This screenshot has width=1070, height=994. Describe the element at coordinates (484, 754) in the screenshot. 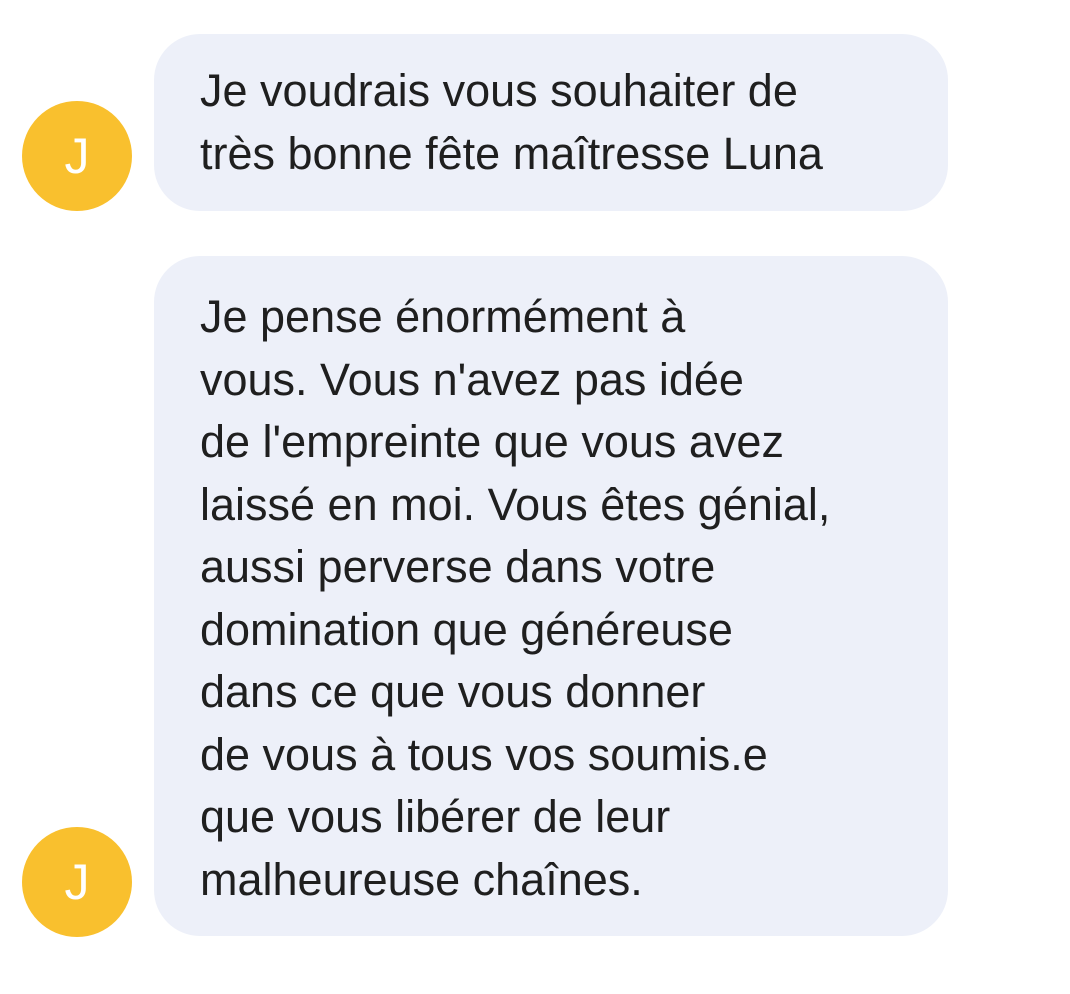

I see `message-text-line: de vous à tous vos soumis.e` at that location.